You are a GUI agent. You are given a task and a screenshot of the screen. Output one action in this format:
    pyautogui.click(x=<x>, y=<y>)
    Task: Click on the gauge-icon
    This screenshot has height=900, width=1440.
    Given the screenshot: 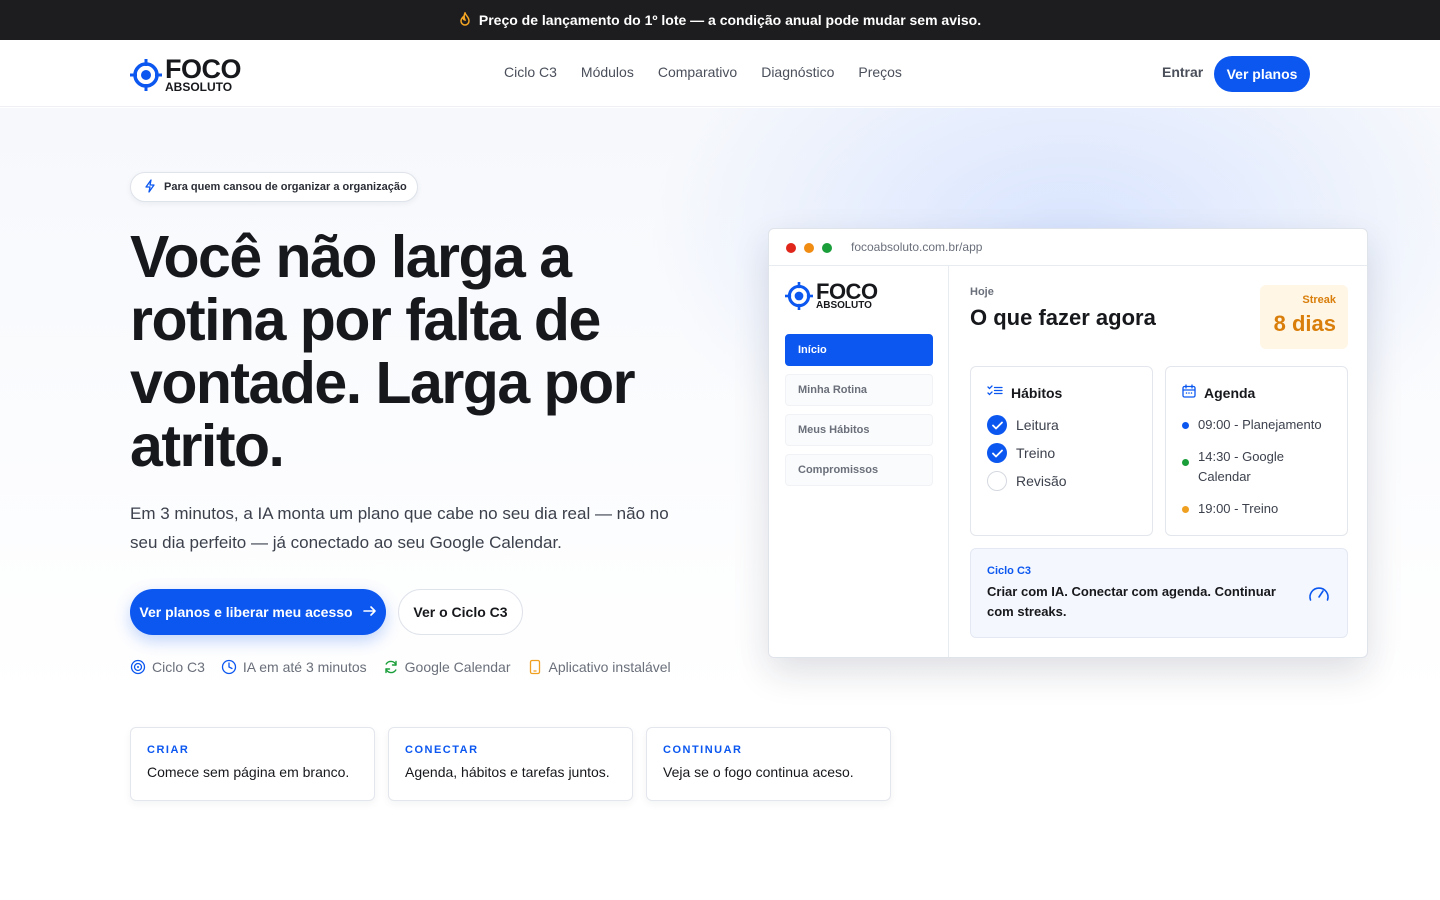 What is the action you would take?
    pyautogui.click(x=1319, y=595)
    